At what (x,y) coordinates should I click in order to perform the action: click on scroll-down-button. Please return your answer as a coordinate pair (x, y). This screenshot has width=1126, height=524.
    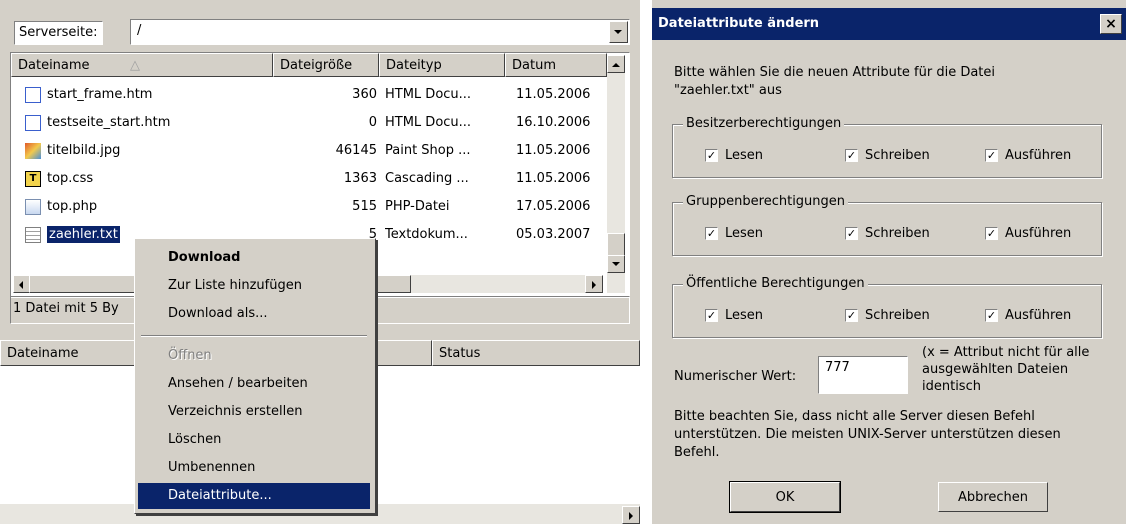
    Looking at the image, I should click on (616, 264).